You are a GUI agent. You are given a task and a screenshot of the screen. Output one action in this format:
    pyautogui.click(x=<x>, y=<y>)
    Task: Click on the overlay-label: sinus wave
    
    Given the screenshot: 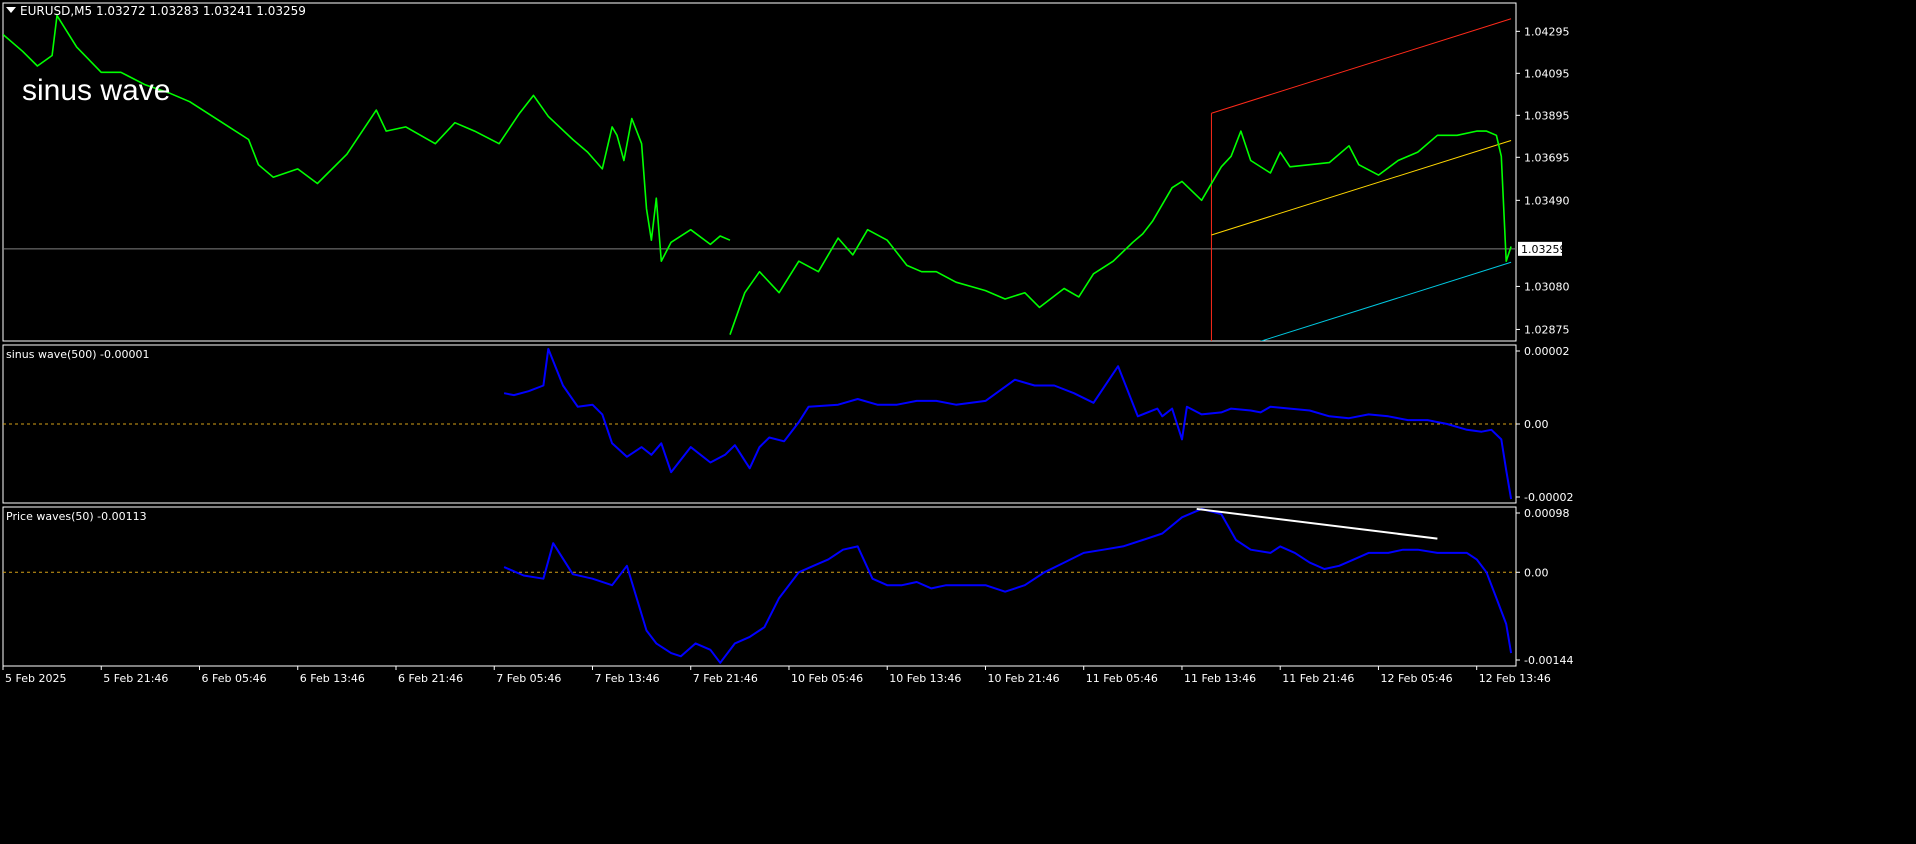 What is the action you would take?
    pyautogui.click(x=96, y=90)
    